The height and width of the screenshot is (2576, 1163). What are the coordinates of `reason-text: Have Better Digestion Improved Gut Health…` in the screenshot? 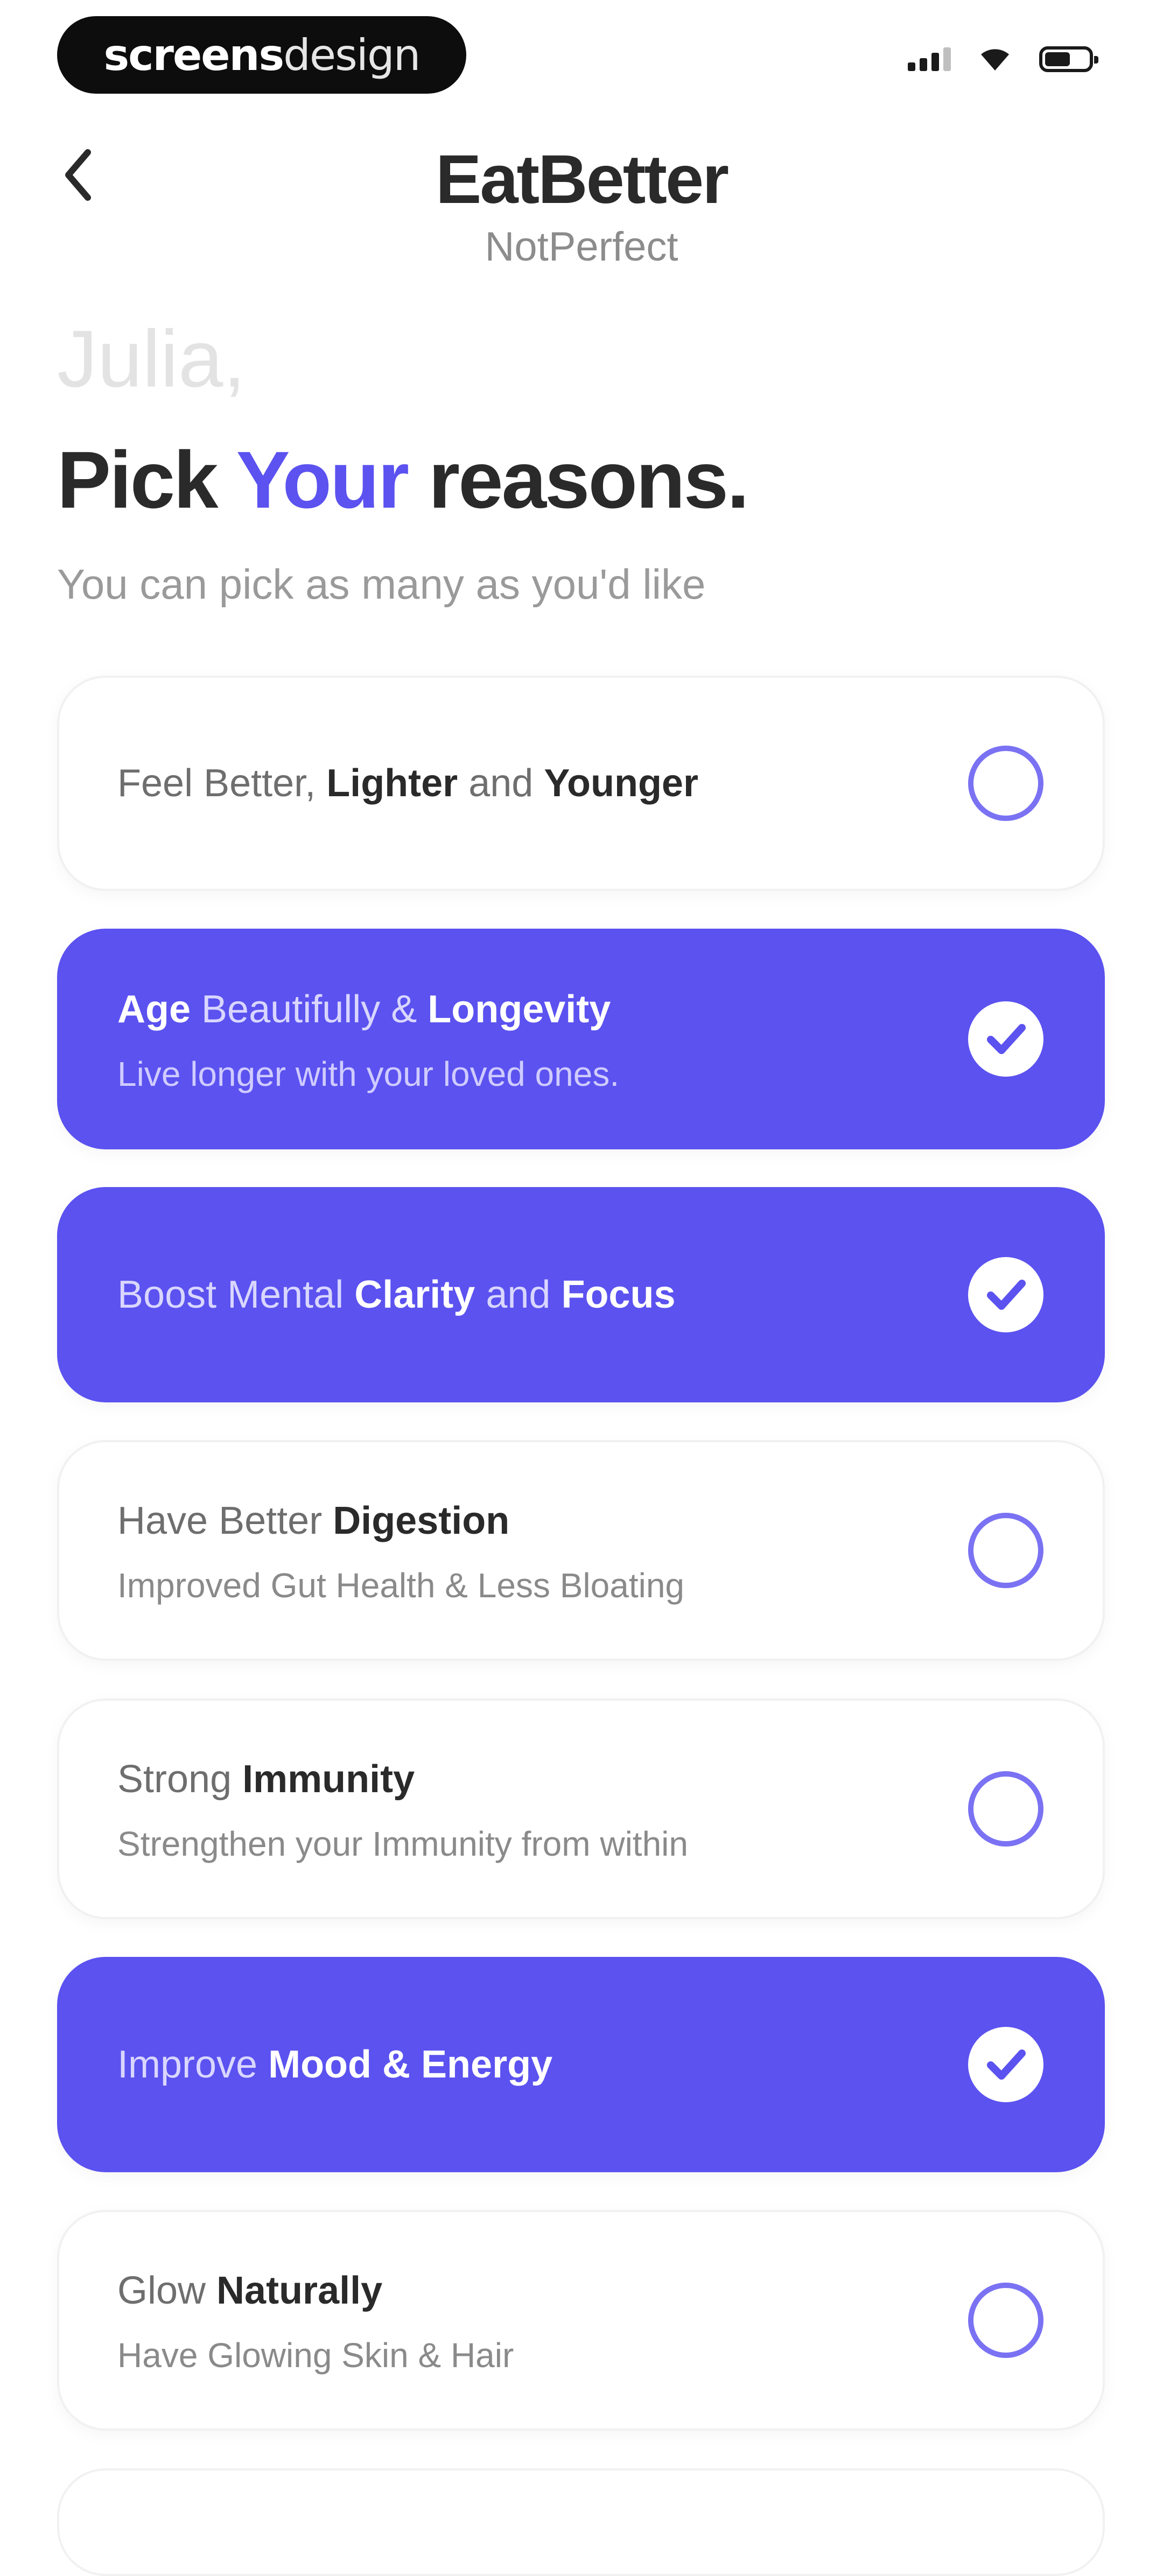 It's located at (521, 1552).